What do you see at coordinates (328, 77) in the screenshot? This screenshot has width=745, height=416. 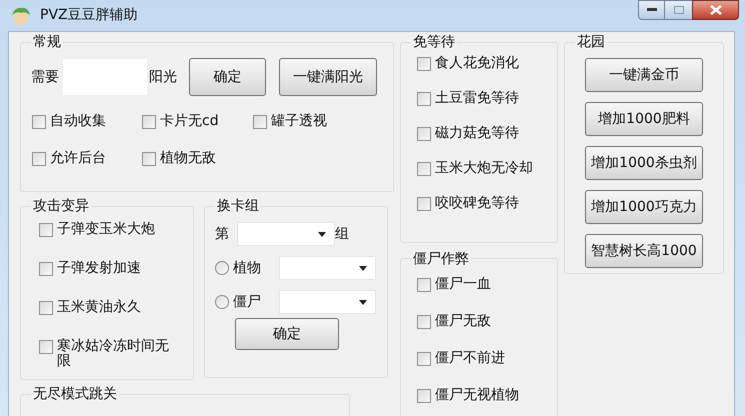 I see `button: 一键满阳光` at bounding box center [328, 77].